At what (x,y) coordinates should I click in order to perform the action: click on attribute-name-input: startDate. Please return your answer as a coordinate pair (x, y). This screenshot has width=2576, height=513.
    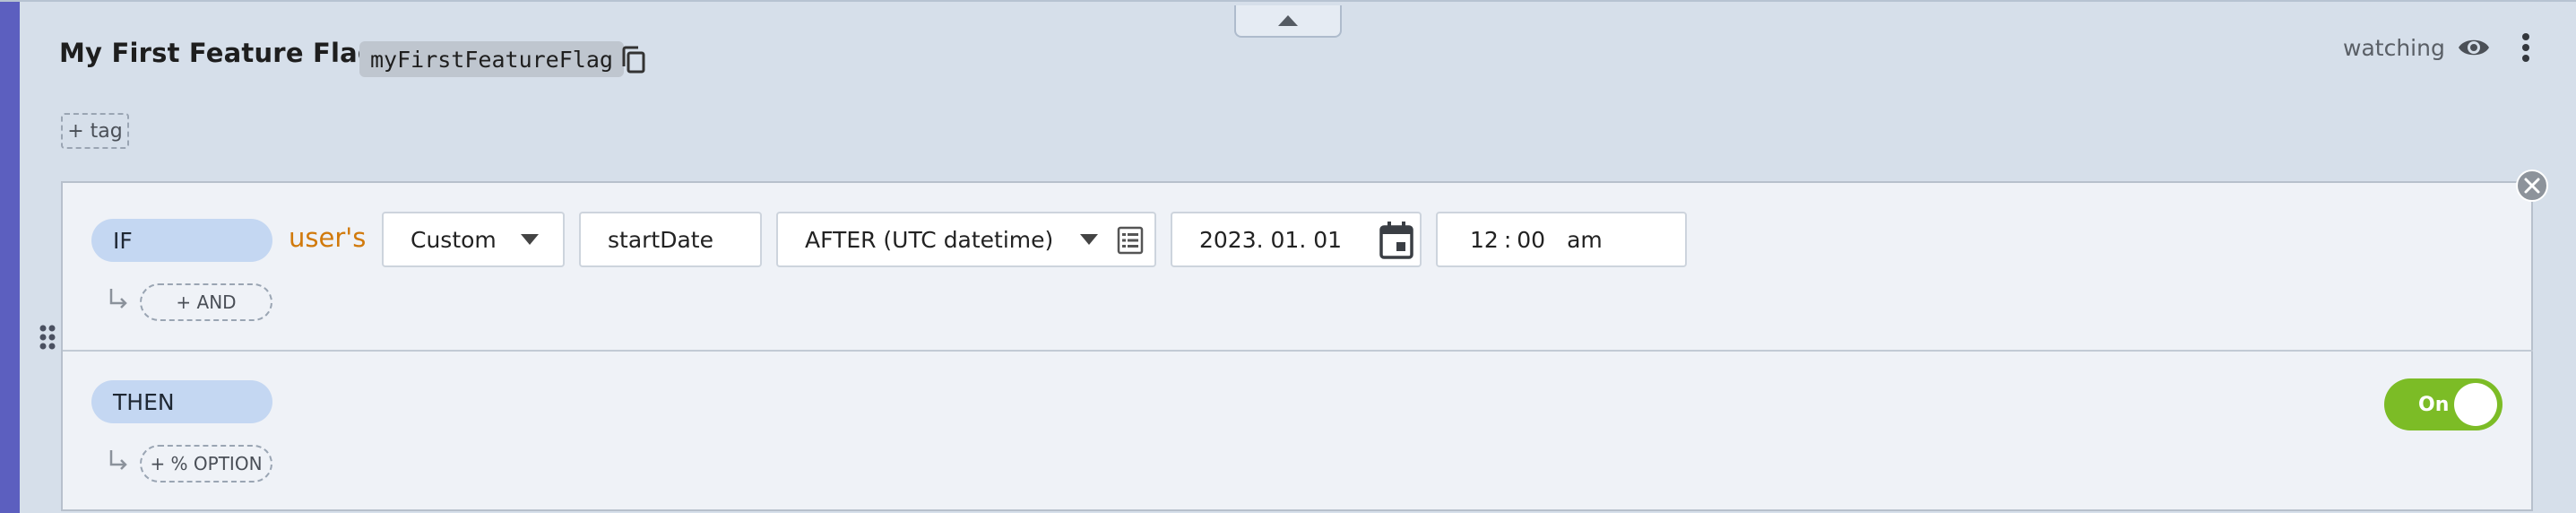
    Looking at the image, I should click on (670, 239).